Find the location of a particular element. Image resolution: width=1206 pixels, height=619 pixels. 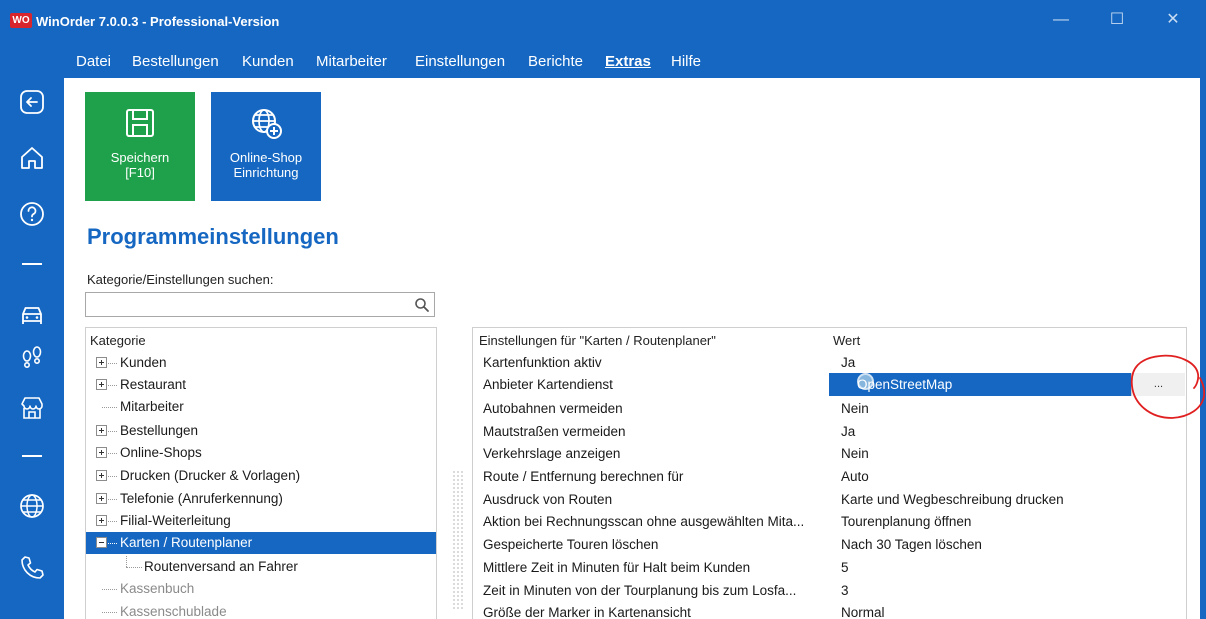

menu-kunden: Kunden is located at coordinates (268, 61).